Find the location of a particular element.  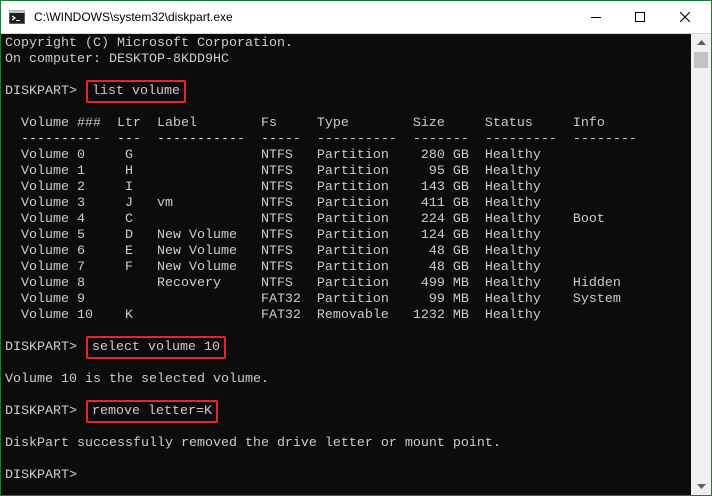

final-prompt: DISKPART> is located at coordinates (41, 475).